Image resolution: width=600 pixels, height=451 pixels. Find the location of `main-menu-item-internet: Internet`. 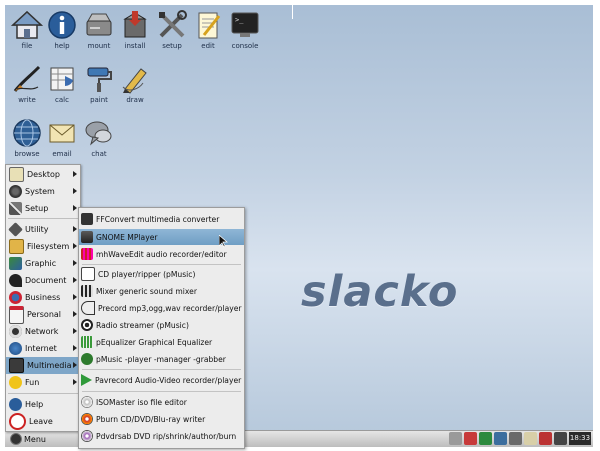

main-menu-item-internet: Internet is located at coordinates (43, 348).